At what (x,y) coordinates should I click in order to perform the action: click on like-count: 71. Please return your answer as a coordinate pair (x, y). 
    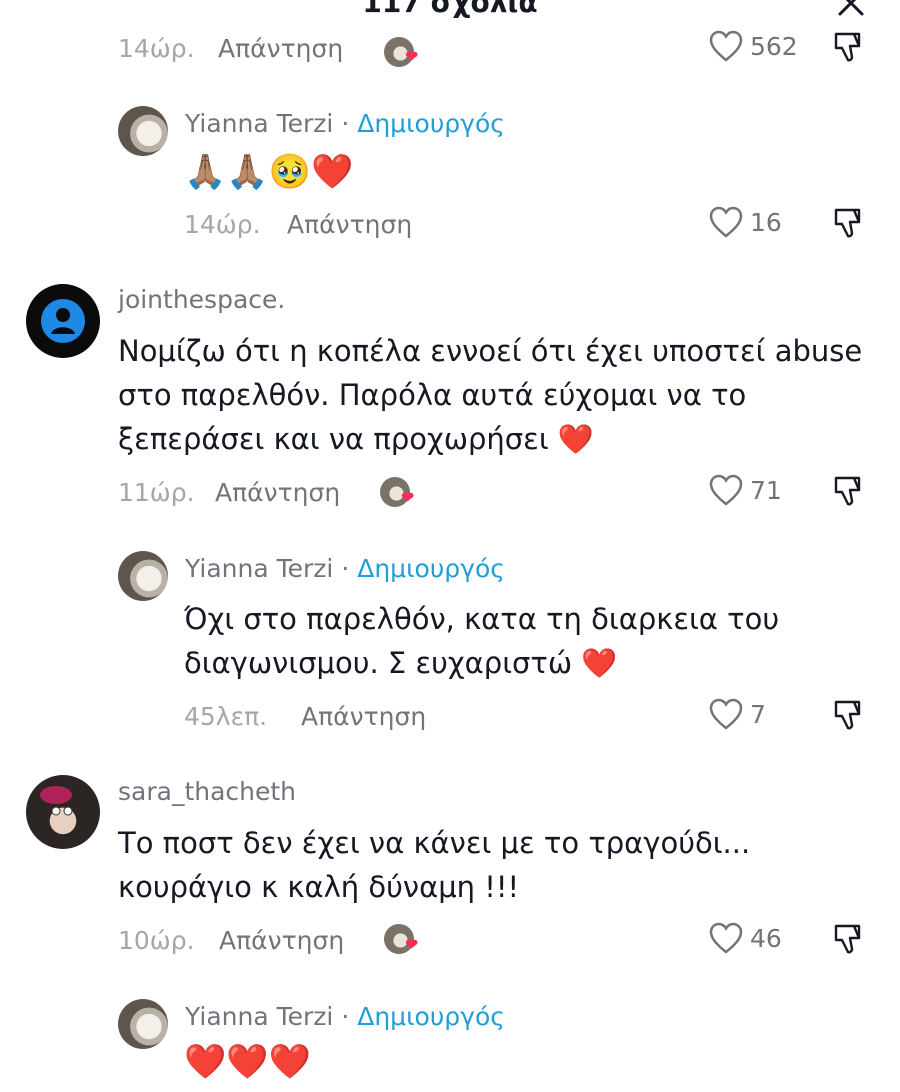
    Looking at the image, I should click on (766, 490).